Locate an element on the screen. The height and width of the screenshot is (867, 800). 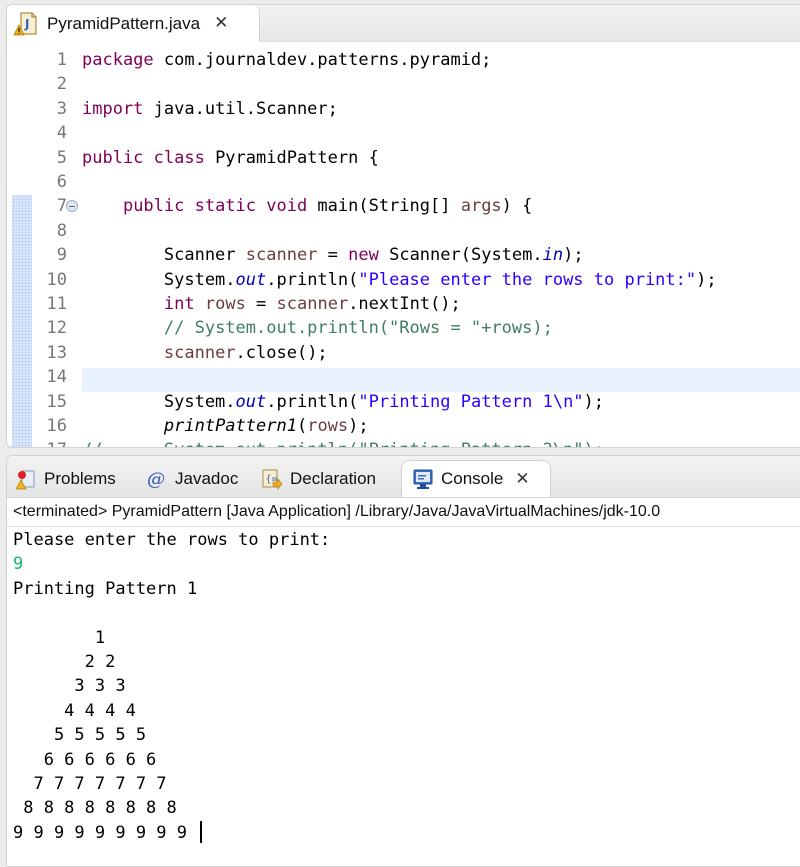
console-output-line: 8 8 8 8 8 8 8 8 is located at coordinates (100, 808).